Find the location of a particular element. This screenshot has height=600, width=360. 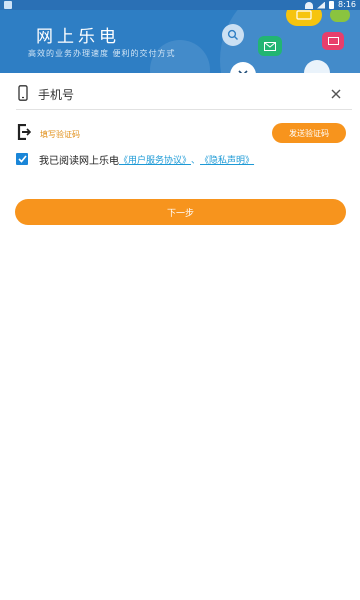

status-bar: 8:16 is located at coordinates (180, 5).